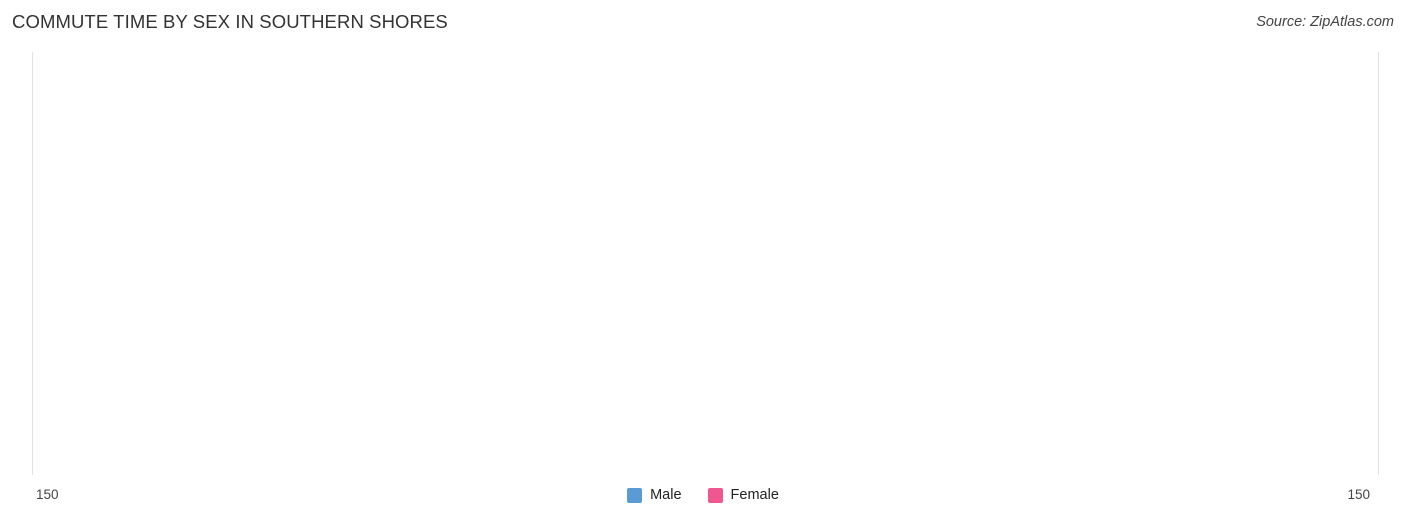 This screenshot has width=1406, height=523. I want to click on legend-label-female: Female, so click(754, 495).